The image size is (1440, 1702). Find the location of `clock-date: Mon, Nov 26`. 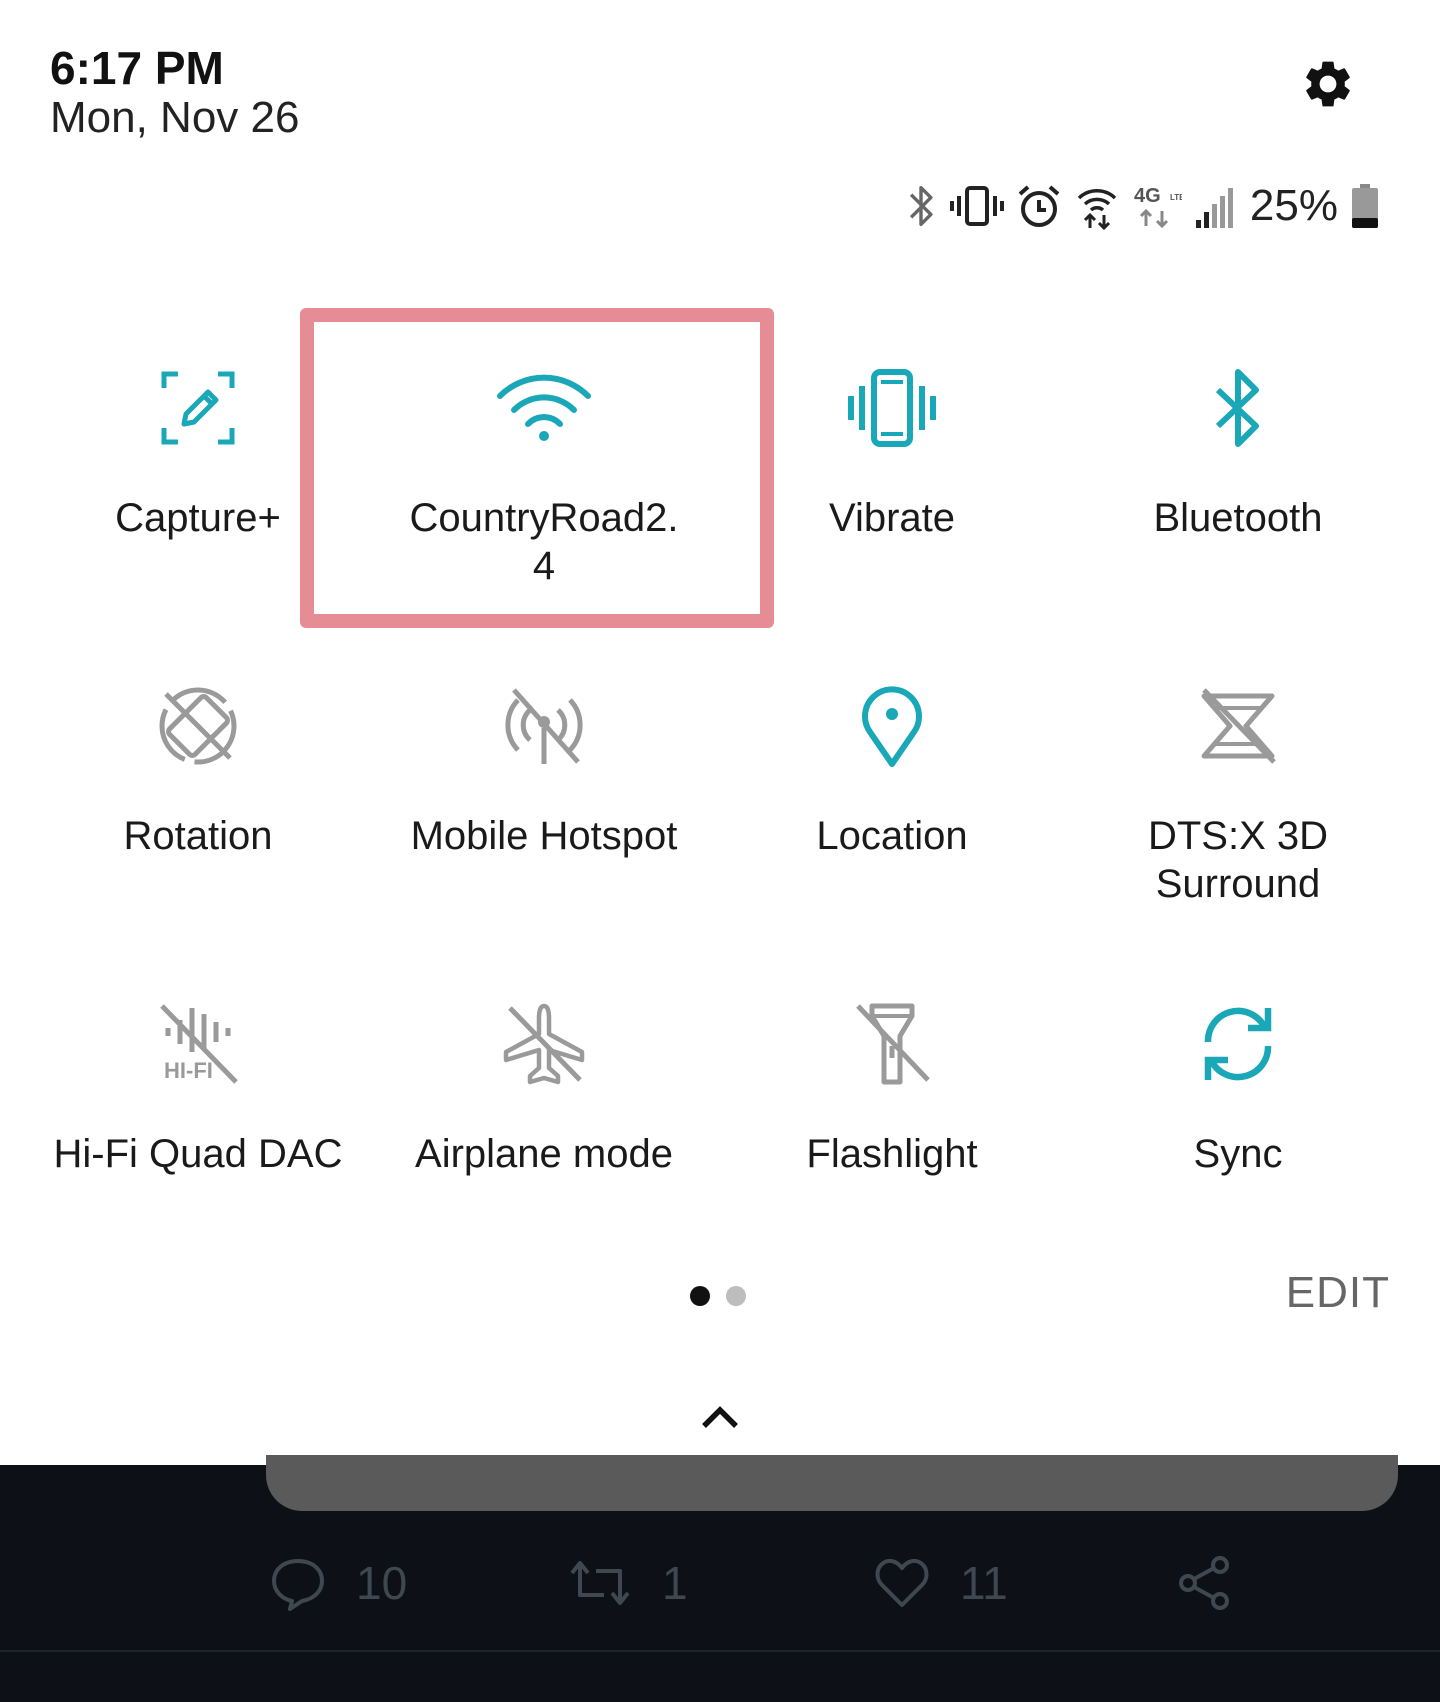

clock-date: Mon, Nov 26 is located at coordinates (175, 117).